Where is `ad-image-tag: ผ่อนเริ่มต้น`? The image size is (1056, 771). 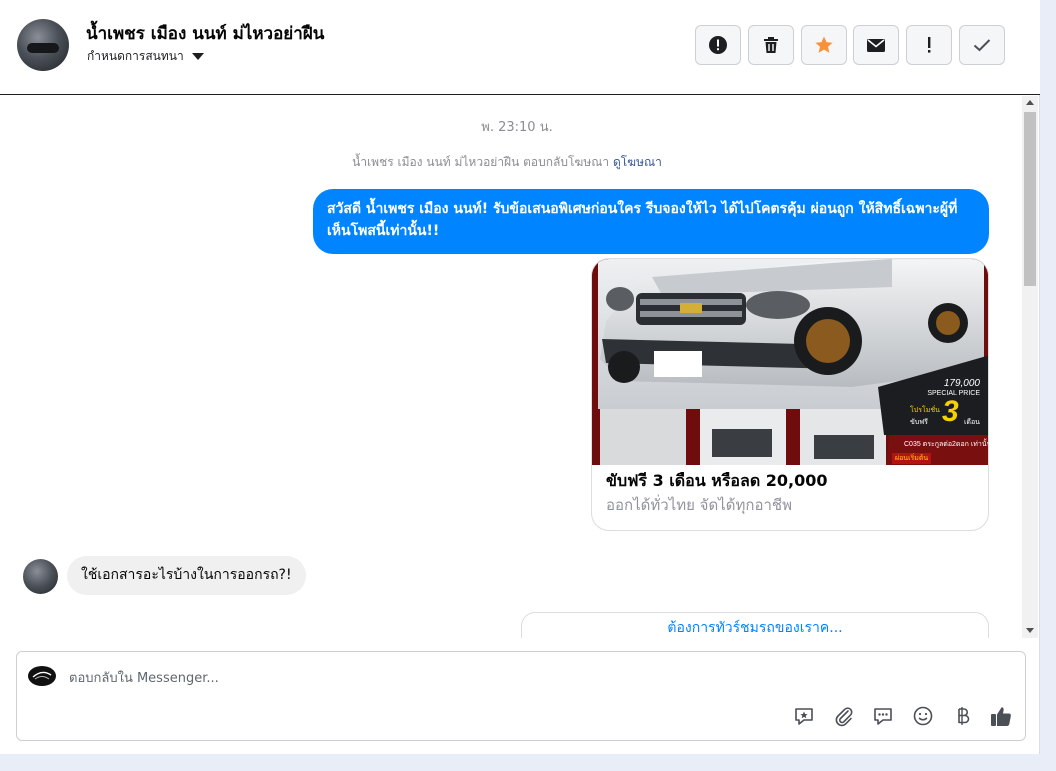 ad-image-tag: ผ่อนเริ่มต้น is located at coordinates (912, 458).